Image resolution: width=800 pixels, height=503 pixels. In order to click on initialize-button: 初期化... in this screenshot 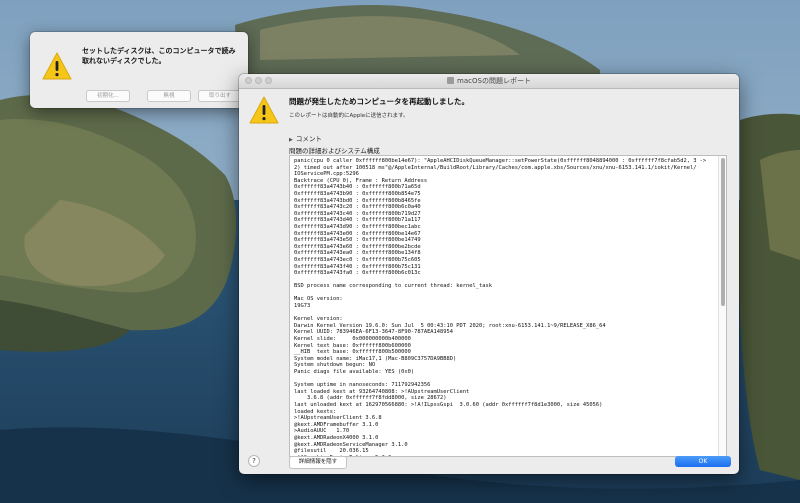, I will do `click(108, 96)`.